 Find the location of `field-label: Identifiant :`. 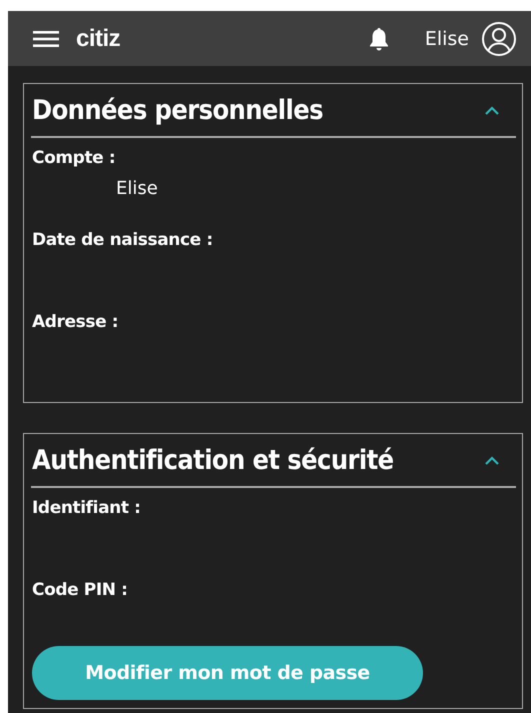

field-label: Identifiant : is located at coordinates (86, 508).